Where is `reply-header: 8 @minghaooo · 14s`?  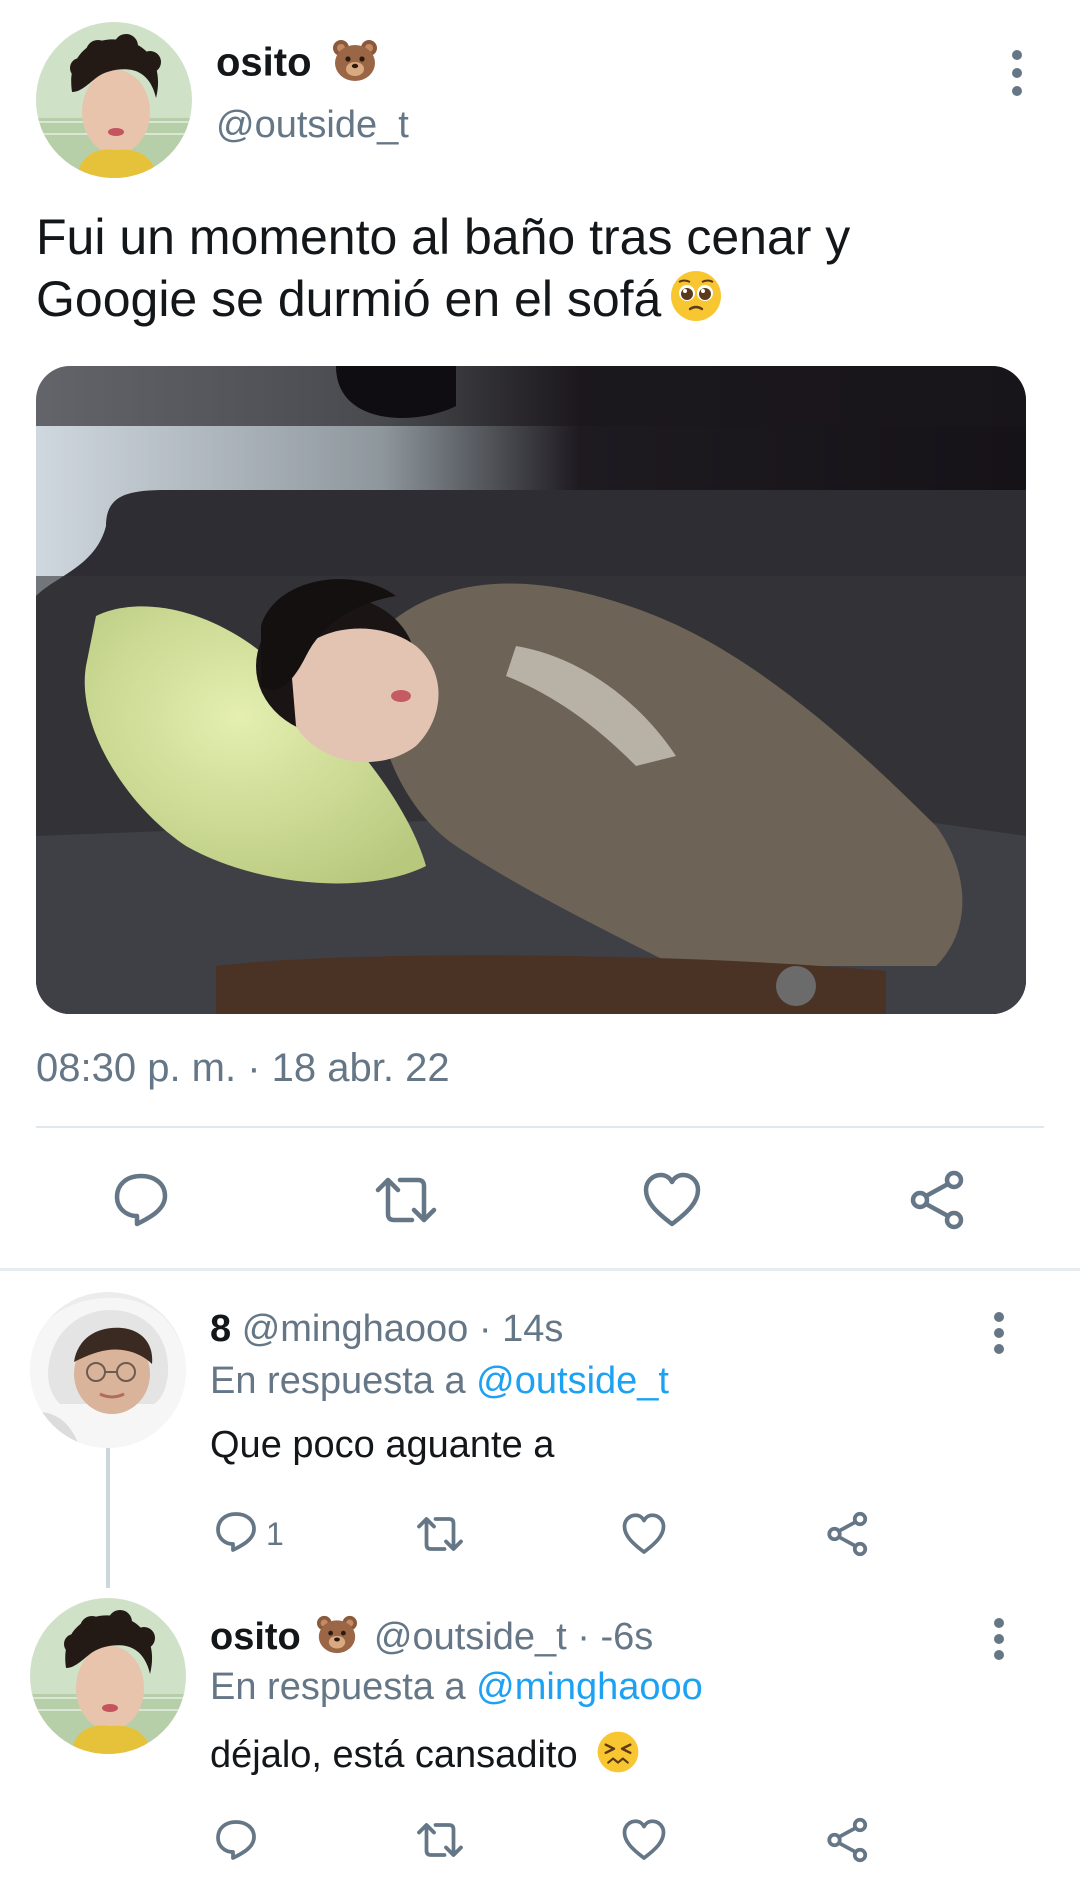 reply-header: 8 @minghaooo · 14s is located at coordinates (386, 1329).